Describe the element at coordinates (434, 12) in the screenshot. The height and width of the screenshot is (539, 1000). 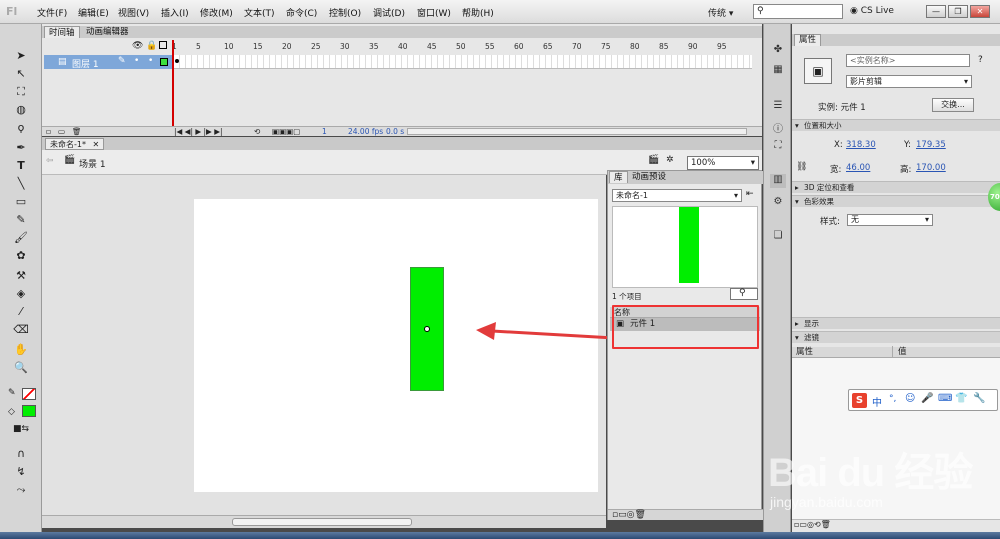
I see `menu-window: 窗口(W)` at that location.